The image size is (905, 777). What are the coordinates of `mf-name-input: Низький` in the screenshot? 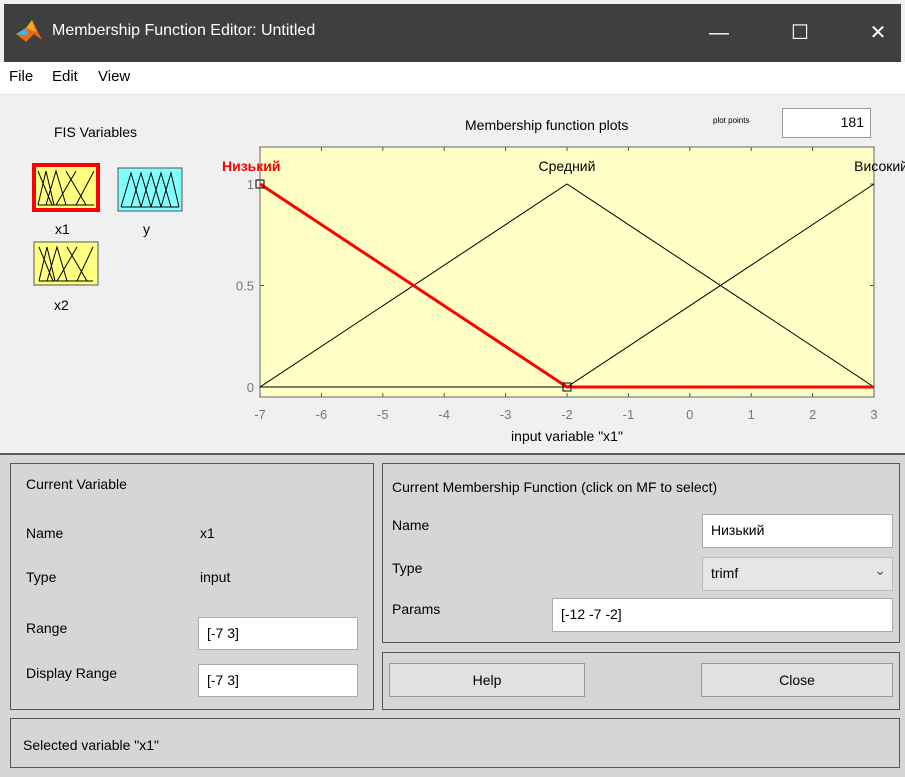 It's located at (797, 531).